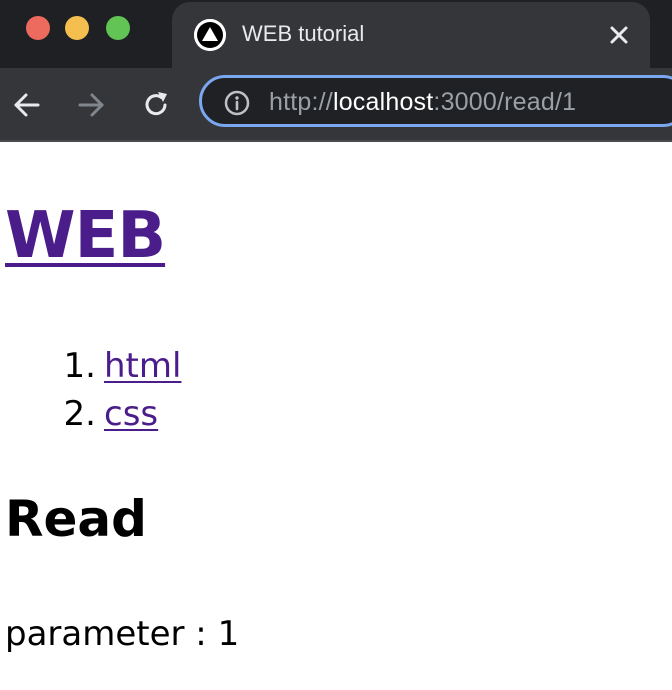 The width and height of the screenshot is (672, 690). What do you see at coordinates (210, 35) in the screenshot?
I see `triangle-logo-icon` at bounding box center [210, 35].